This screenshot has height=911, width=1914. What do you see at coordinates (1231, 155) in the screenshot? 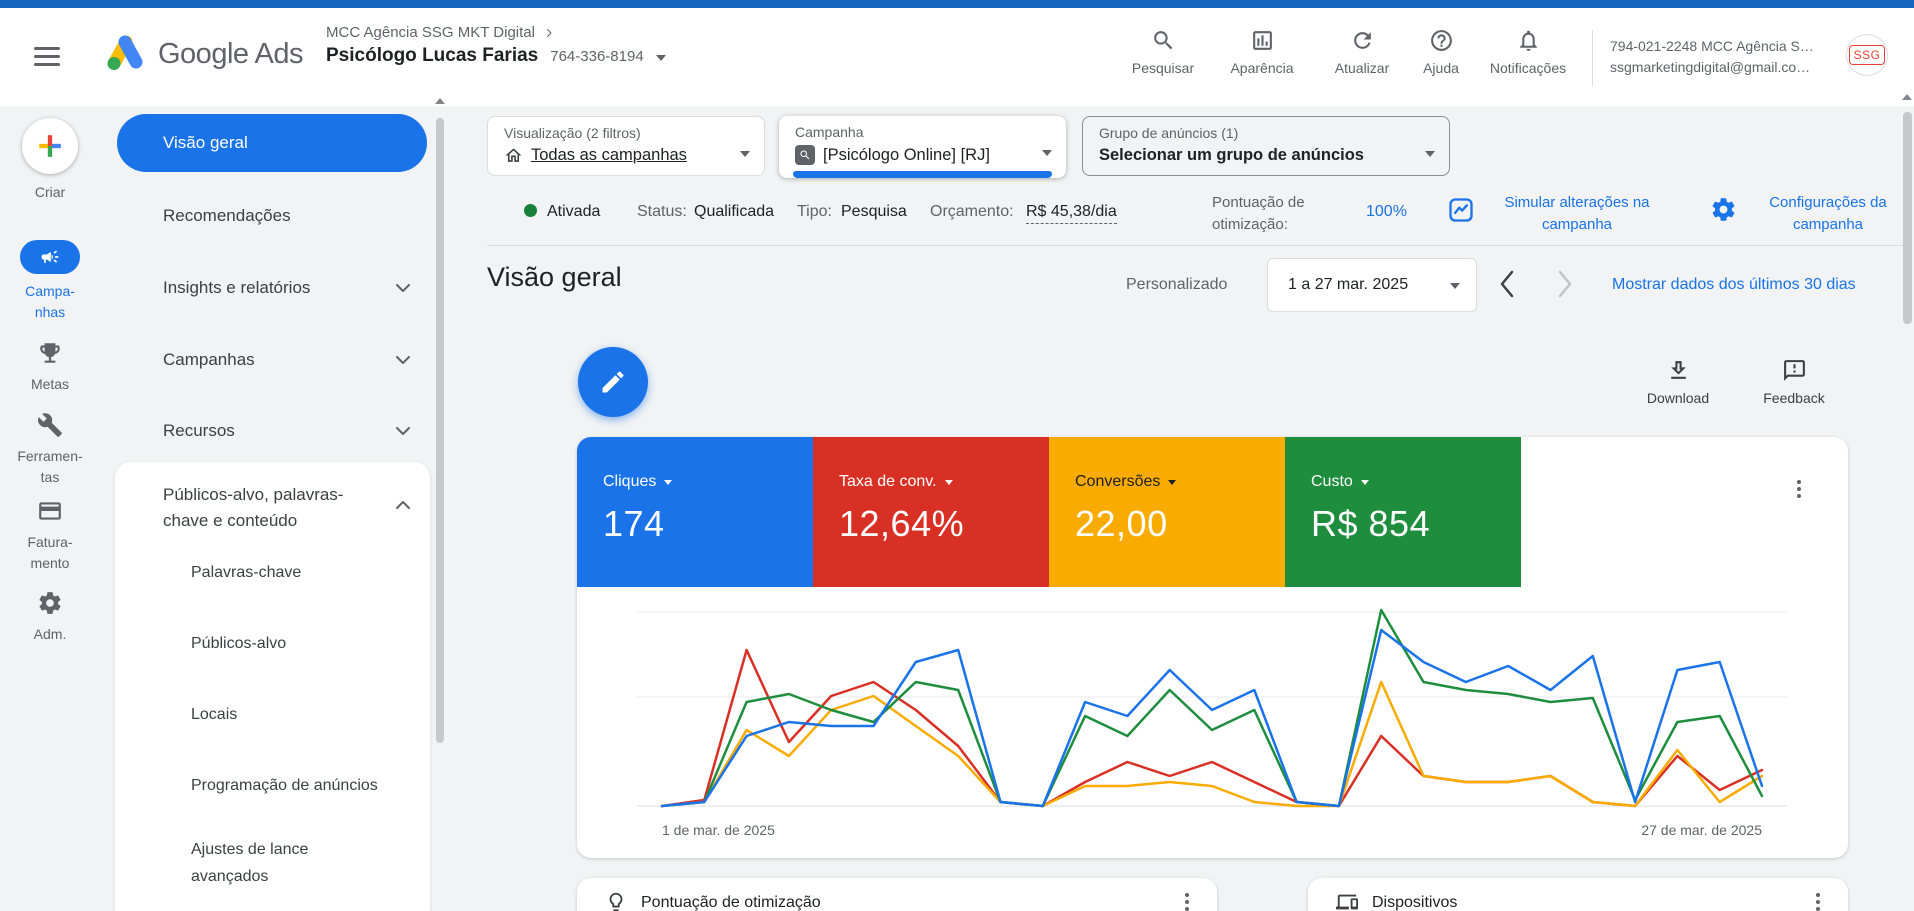
I see `adgroup-filter-value: Selecionar um grupo de anúncios` at bounding box center [1231, 155].